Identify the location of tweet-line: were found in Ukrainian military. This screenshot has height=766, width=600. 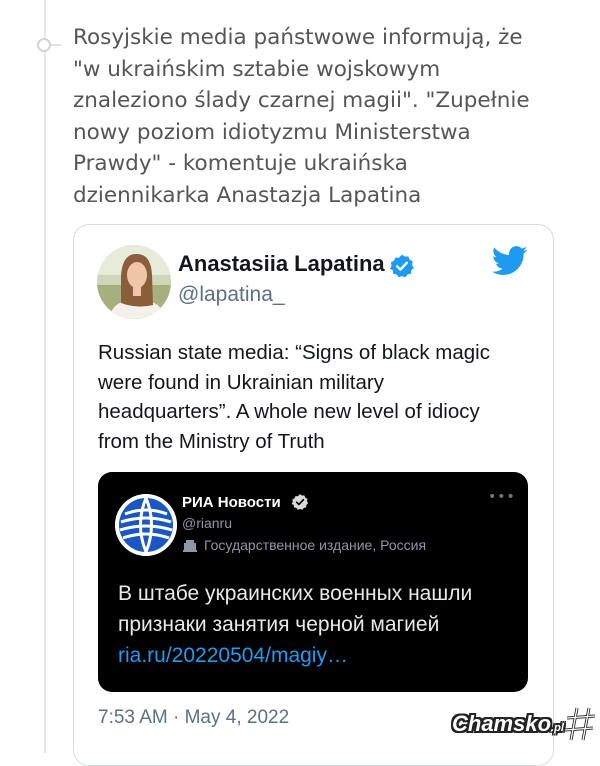
(241, 382).